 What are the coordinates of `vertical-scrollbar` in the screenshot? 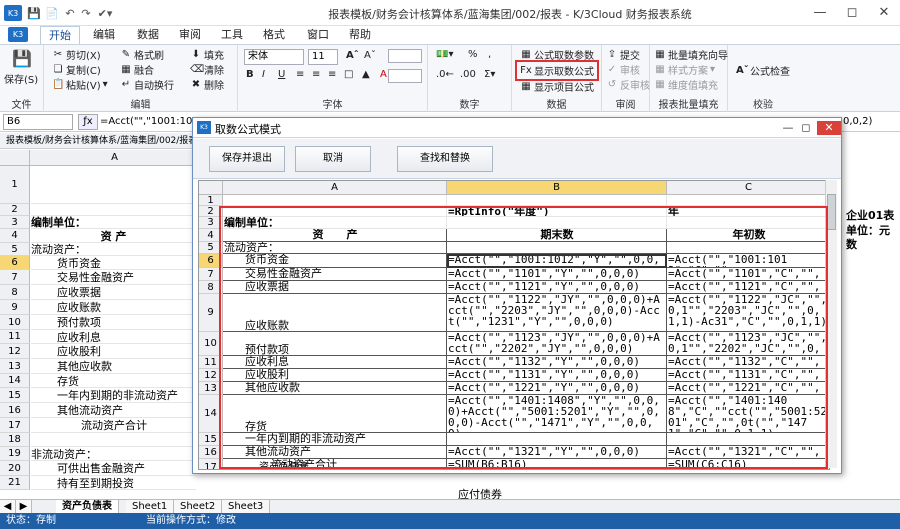 It's located at (831, 324).